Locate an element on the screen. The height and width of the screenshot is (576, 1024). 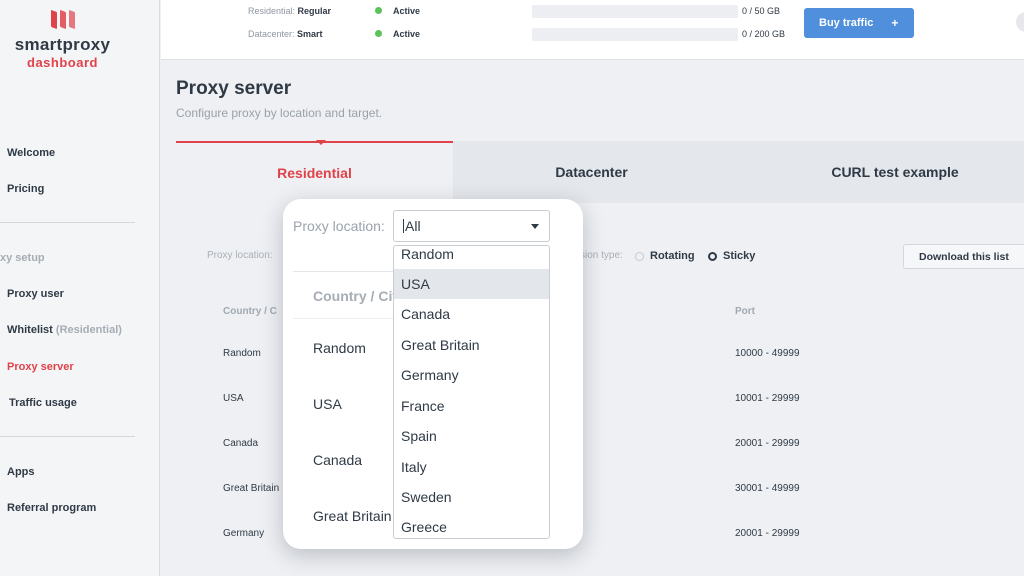
plus-icon: + is located at coordinates (895, 23).